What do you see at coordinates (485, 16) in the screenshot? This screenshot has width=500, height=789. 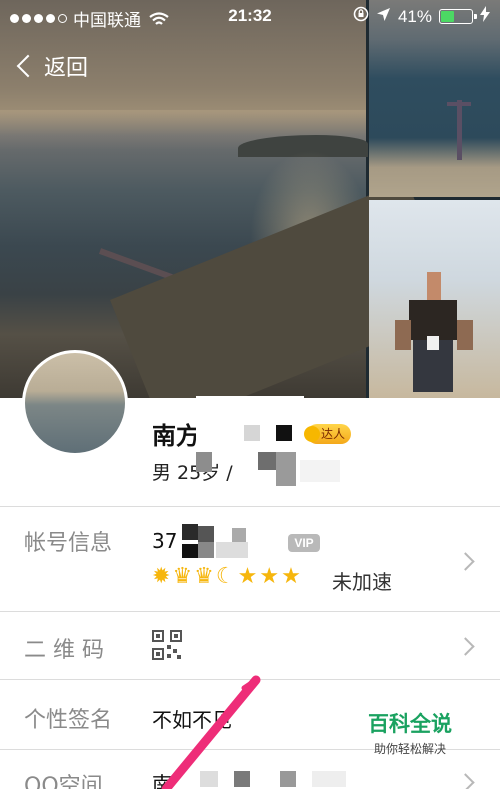 I see `charging-bolt-icon` at bounding box center [485, 16].